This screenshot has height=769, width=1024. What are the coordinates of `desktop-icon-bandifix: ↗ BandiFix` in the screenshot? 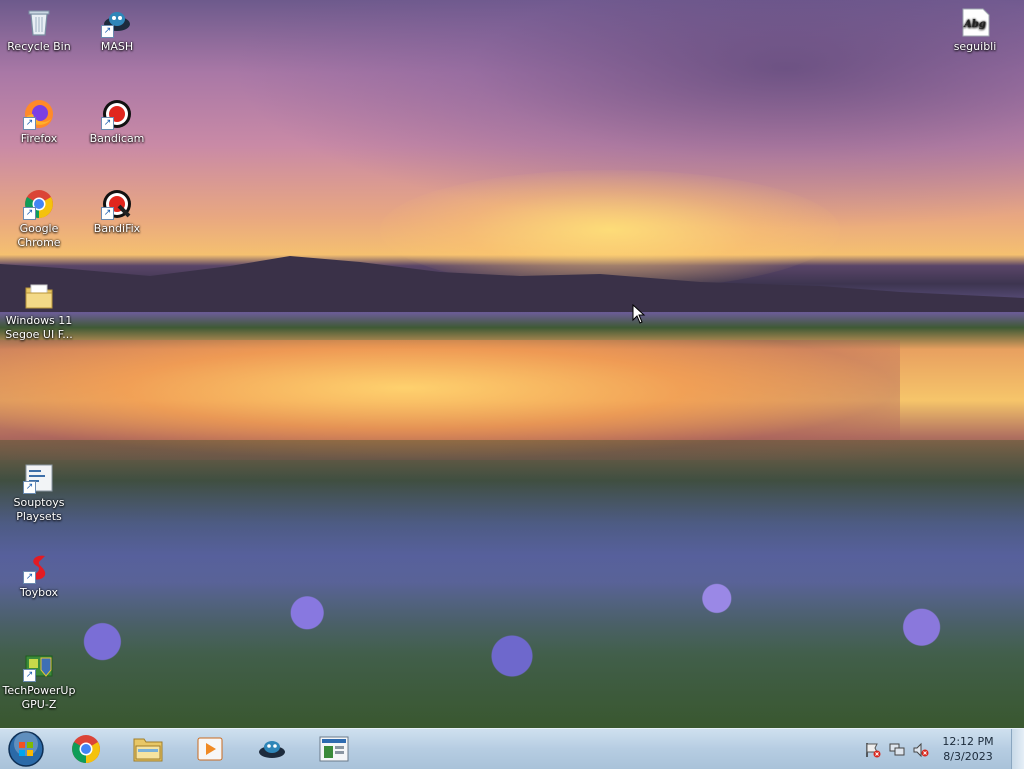 It's located at (117, 212).